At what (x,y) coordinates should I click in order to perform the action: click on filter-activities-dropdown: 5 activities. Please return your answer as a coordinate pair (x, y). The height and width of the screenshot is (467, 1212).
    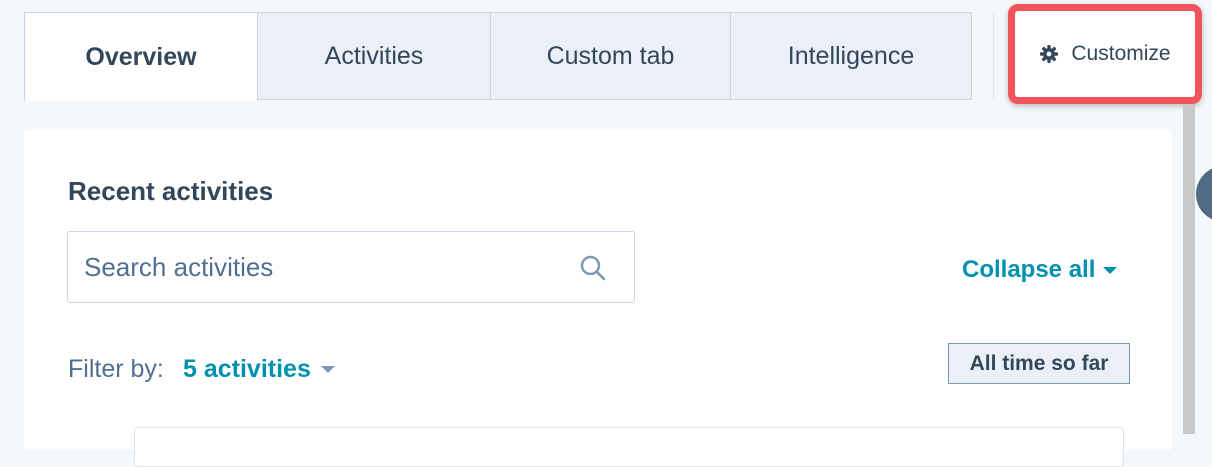
    Looking at the image, I should click on (259, 369).